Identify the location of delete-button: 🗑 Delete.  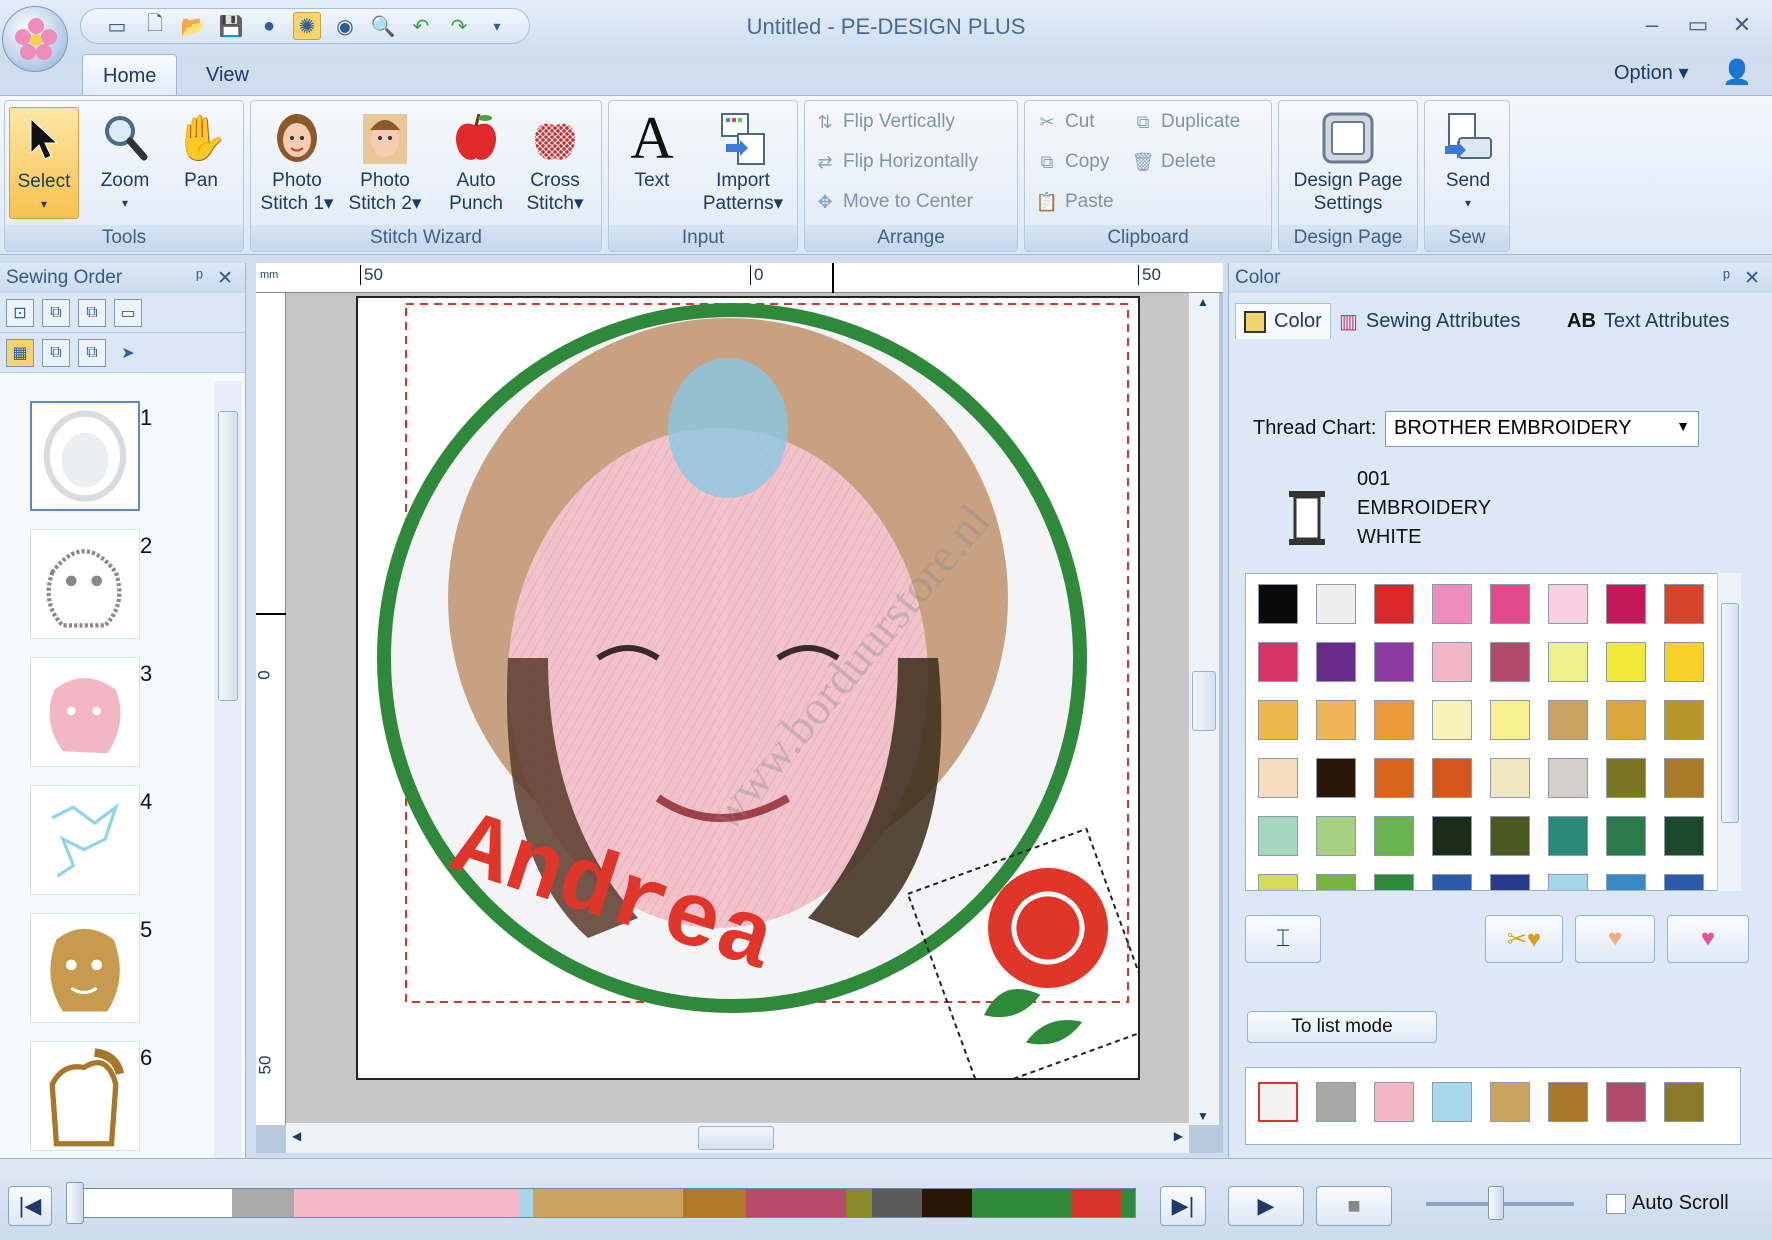
(1173, 162).